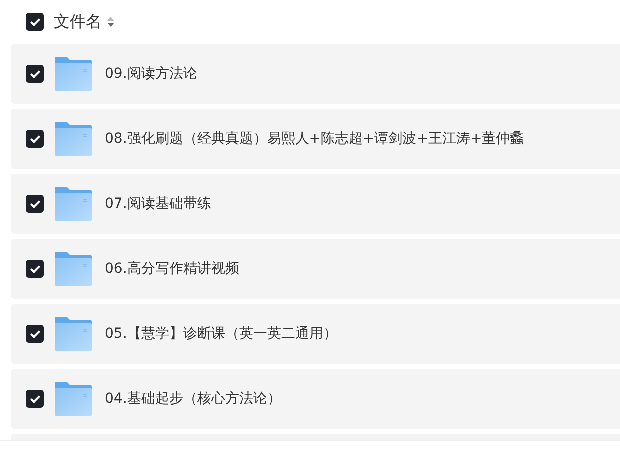  I want to click on file-row: 07.阅读基础带练, so click(315, 204).